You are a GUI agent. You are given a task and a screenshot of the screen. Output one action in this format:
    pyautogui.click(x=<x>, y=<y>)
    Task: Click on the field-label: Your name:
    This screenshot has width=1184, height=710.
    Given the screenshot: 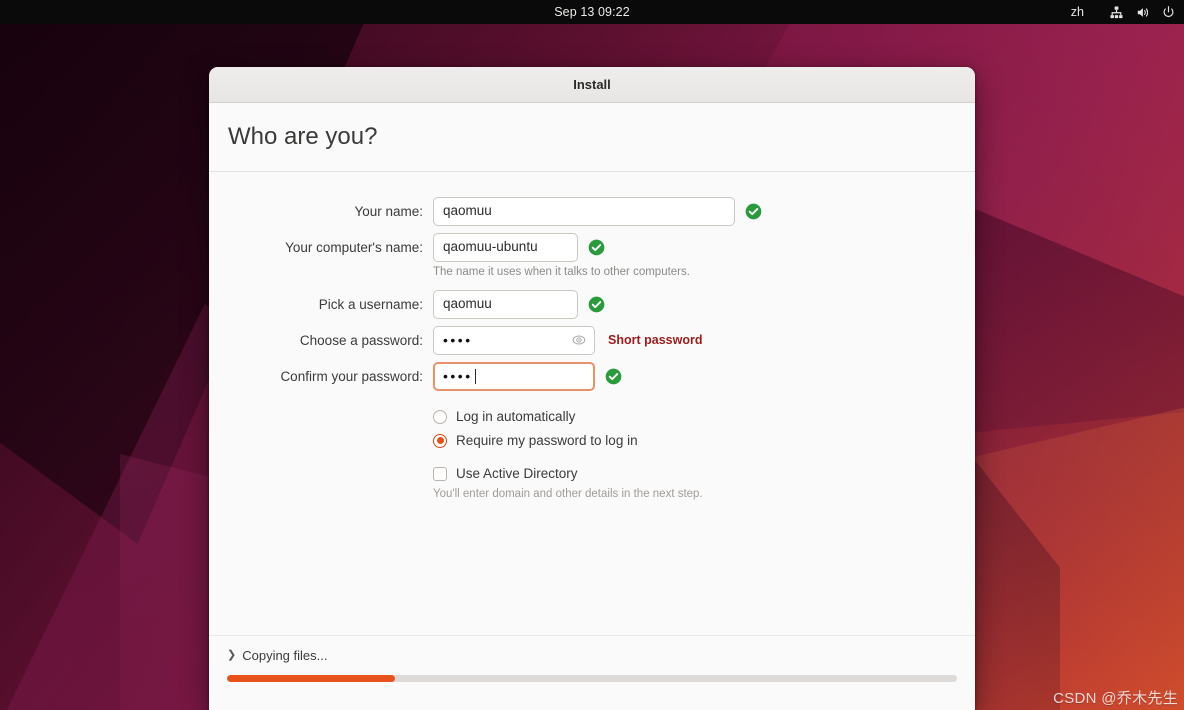 What is the action you would take?
    pyautogui.click(x=388, y=211)
    